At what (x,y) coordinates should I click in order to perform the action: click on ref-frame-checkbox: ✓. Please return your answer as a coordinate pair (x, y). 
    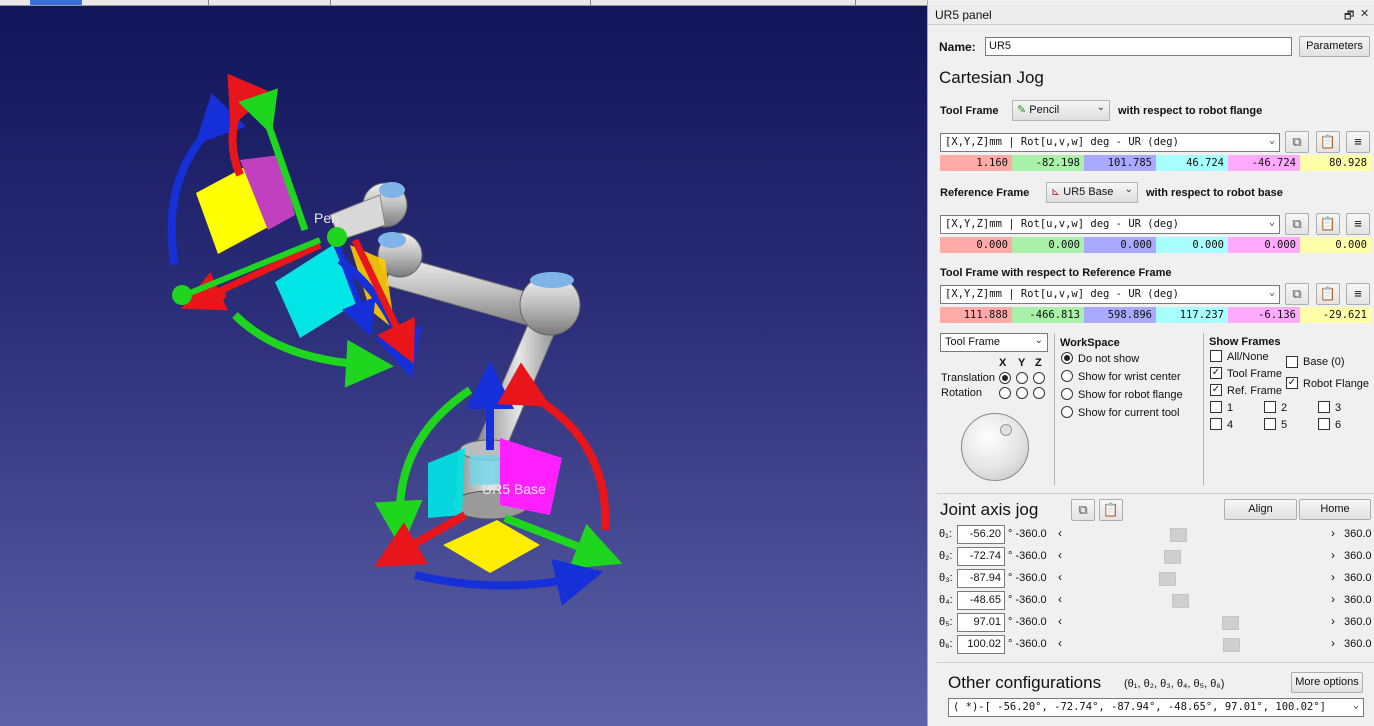
    Looking at the image, I should click on (1216, 390).